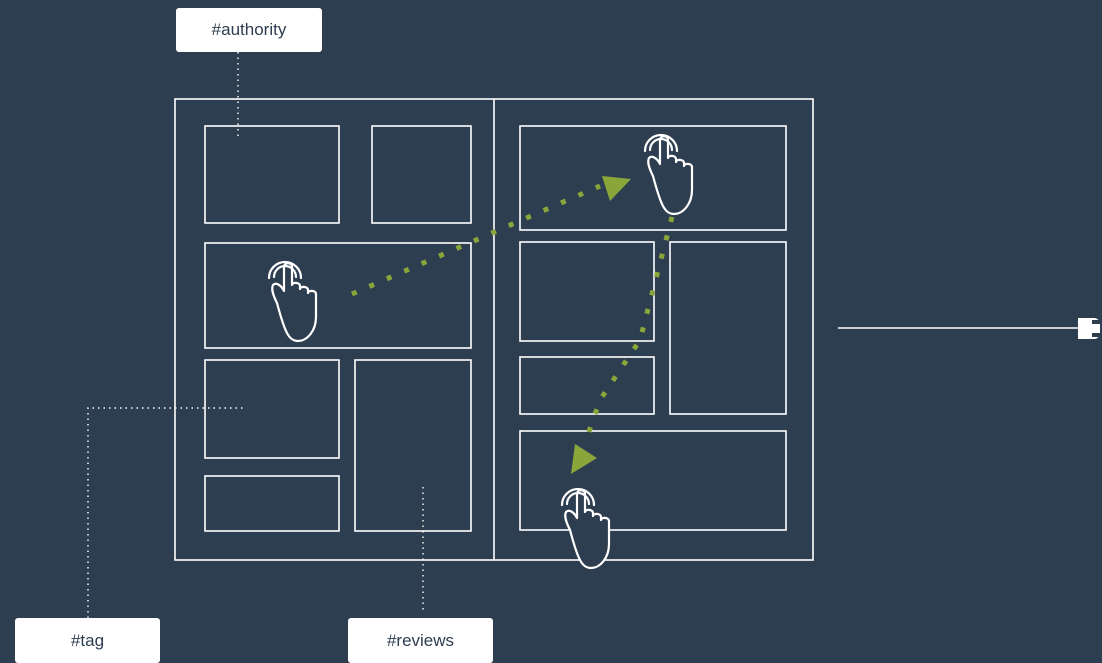  I want to click on reviews-tag-label: #reviews, so click(420, 640).